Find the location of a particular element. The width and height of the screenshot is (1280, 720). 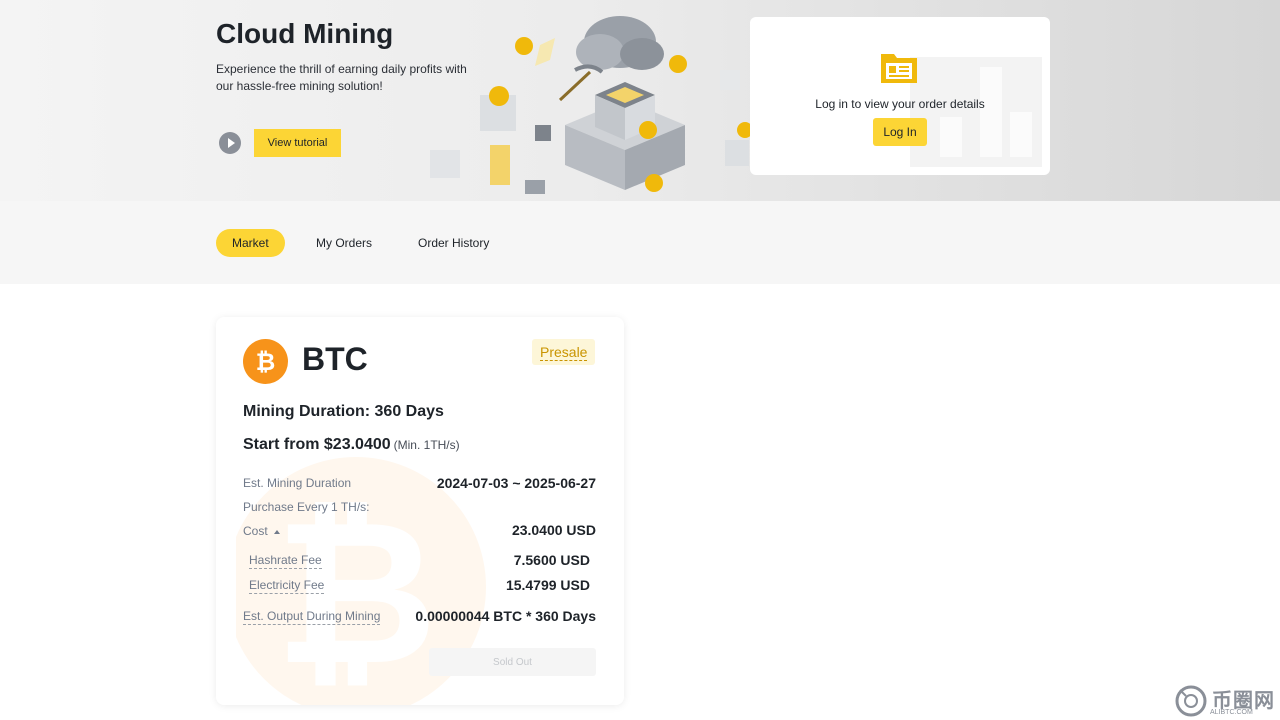

play-icon is located at coordinates (230, 143).